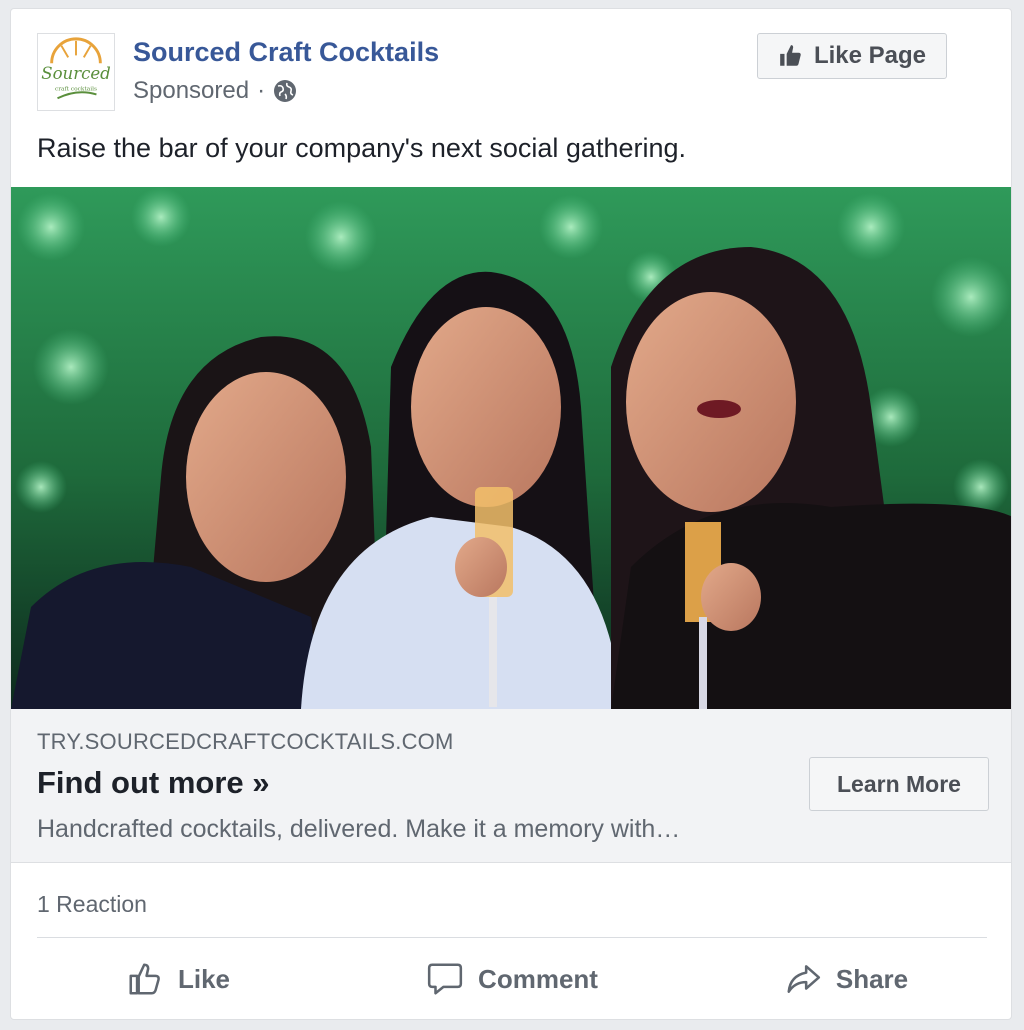  I want to click on share-label: Share, so click(872, 978).